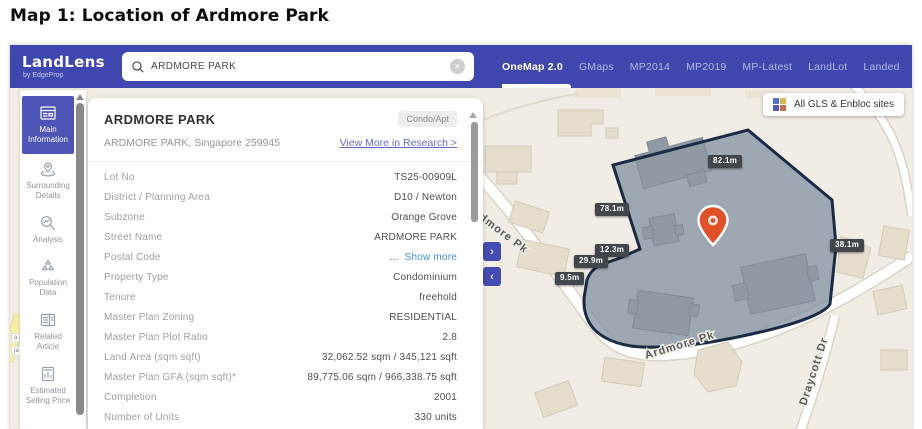 This screenshot has width=922, height=429. What do you see at coordinates (280, 277) in the screenshot?
I see `info-row-property-type: Property Type Condominium` at bounding box center [280, 277].